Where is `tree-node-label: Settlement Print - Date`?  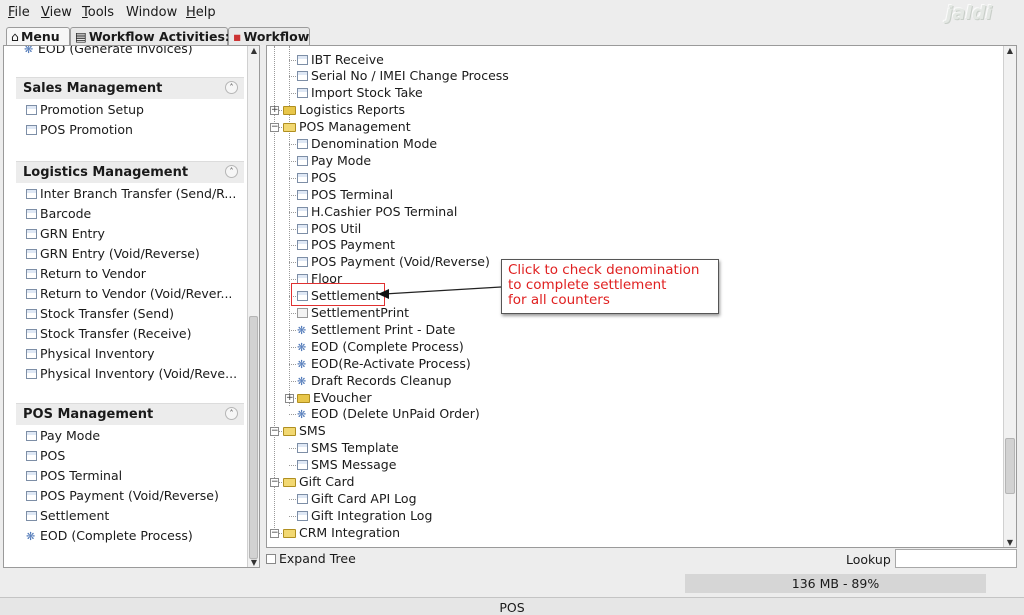 tree-node-label: Settlement Print - Date is located at coordinates (383, 329).